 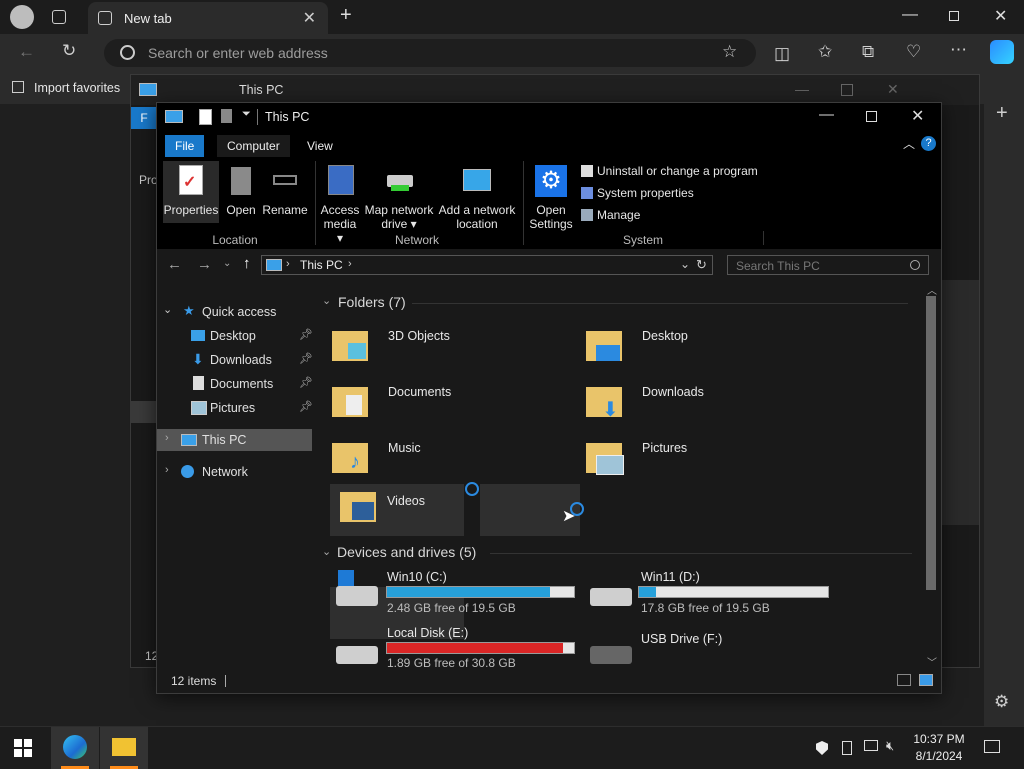 I want to click on add-sidebar-icon: +, so click(x=1002, y=113).